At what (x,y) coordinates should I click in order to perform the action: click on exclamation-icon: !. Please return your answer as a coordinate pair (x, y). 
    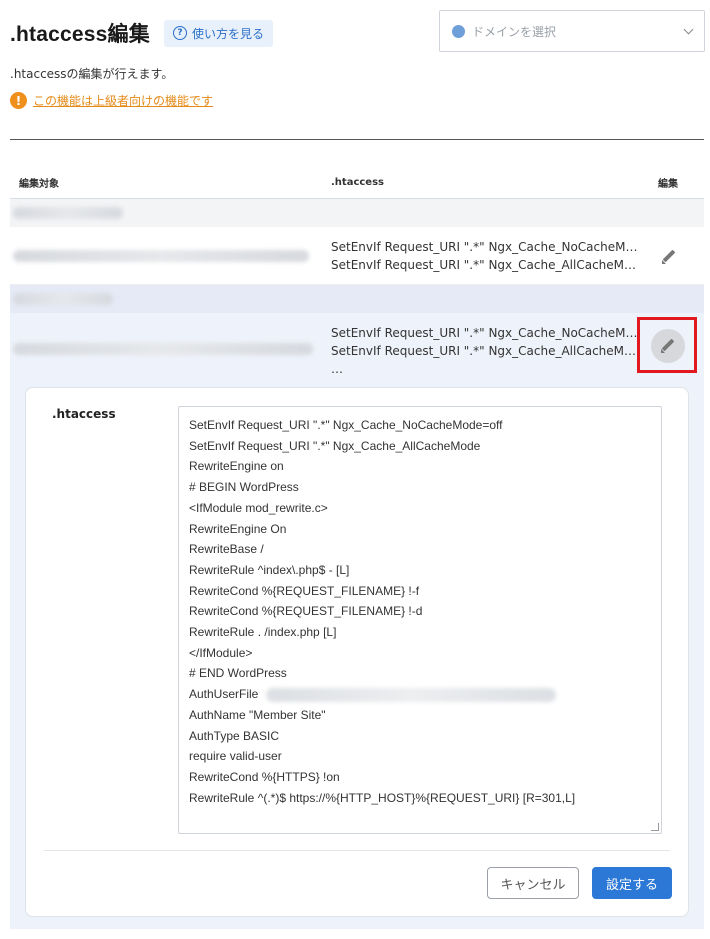
    Looking at the image, I should click on (18, 100).